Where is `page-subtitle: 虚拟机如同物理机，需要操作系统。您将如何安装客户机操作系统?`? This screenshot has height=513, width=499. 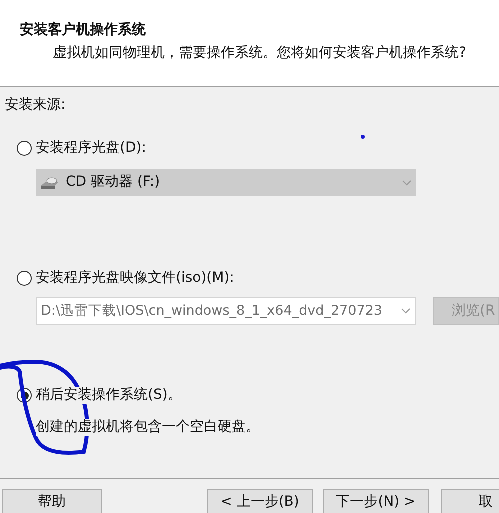
page-subtitle: 虚拟机如同物理机，需要操作系统。您将如何安装客户机操作系统? is located at coordinates (260, 53).